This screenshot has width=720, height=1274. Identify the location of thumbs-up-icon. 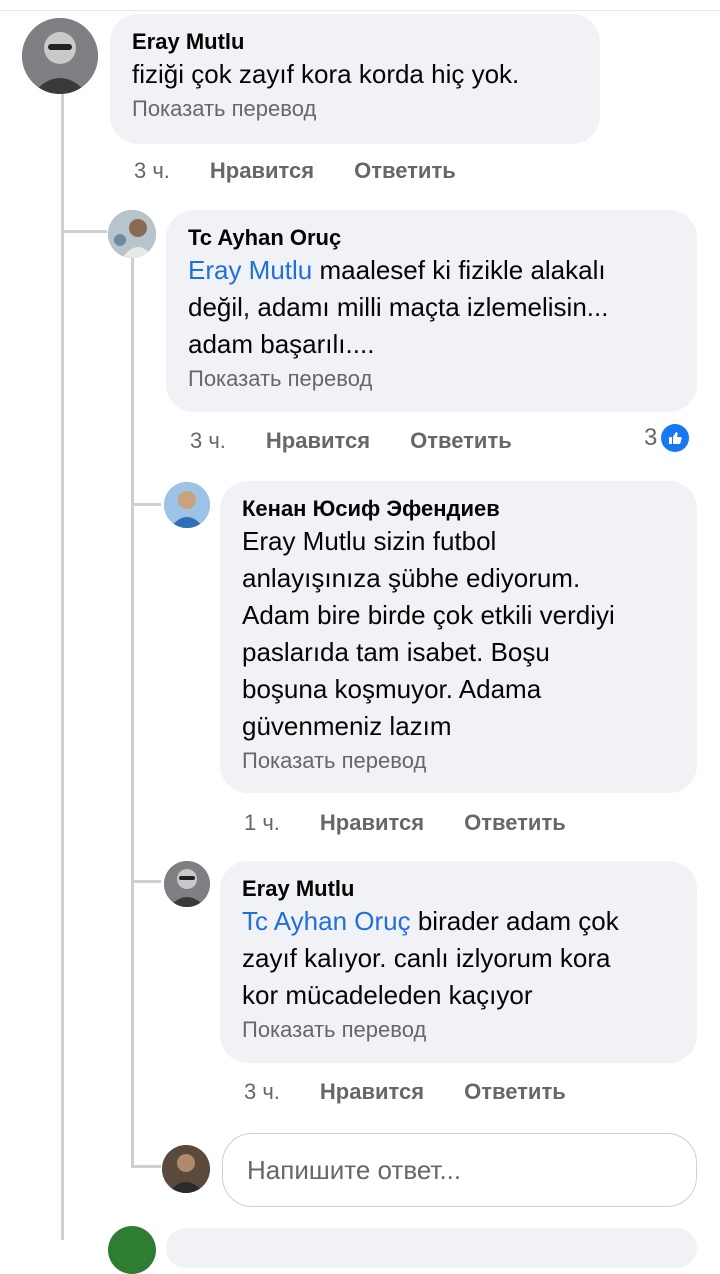
(675, 438).